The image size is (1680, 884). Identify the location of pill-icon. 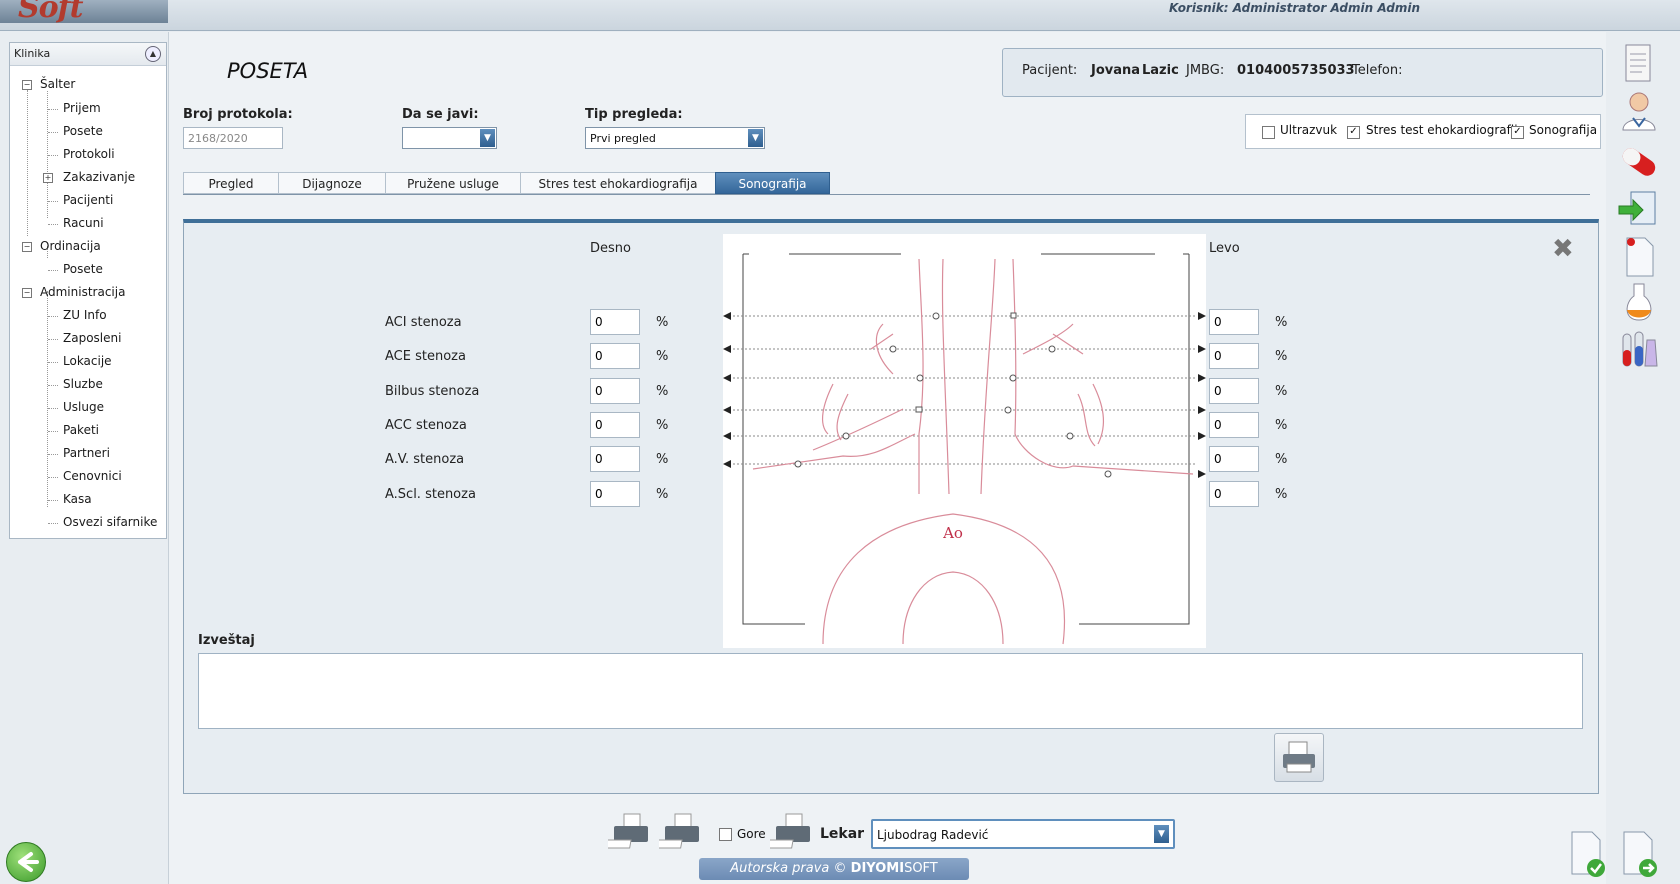
(1639, 162).